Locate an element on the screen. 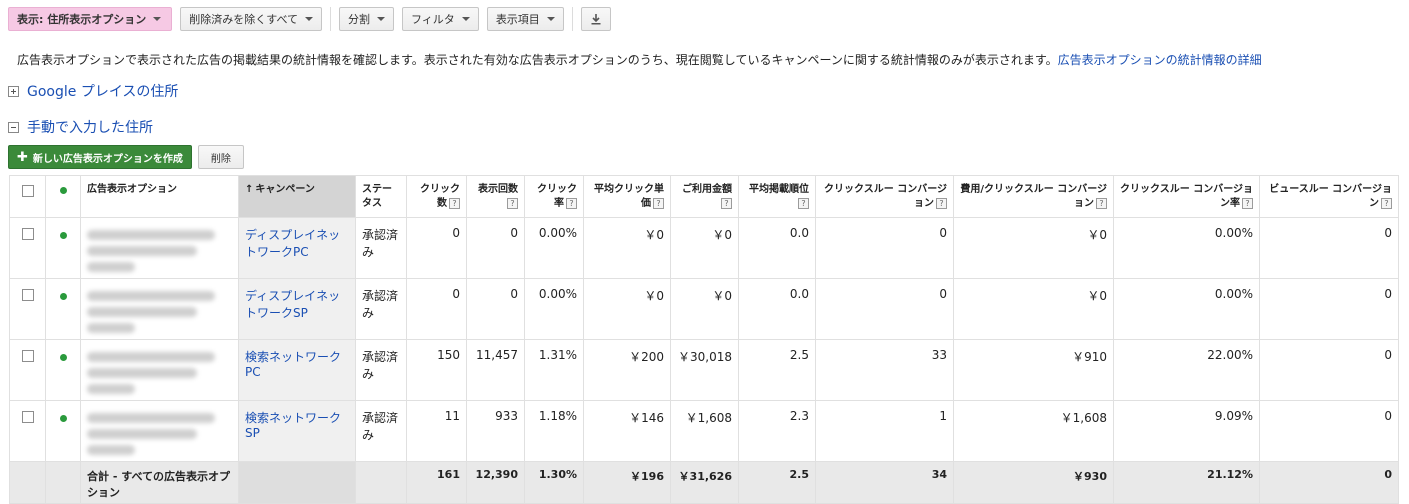  header-cost: ご利用金額? is located at coordinates (704, 196).